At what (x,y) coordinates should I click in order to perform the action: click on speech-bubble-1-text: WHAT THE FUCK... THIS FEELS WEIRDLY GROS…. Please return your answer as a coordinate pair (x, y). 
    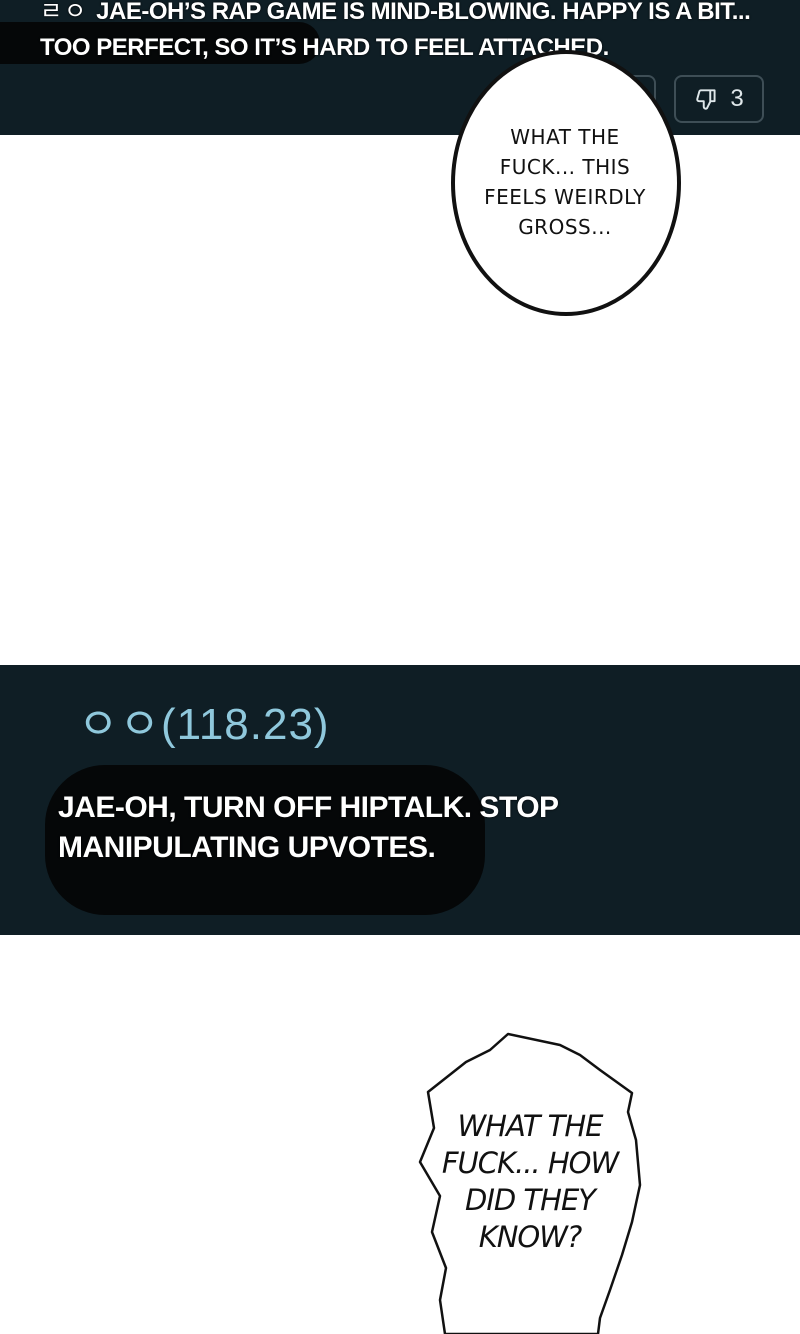
    Looking at the image, I should click on (565, 182).